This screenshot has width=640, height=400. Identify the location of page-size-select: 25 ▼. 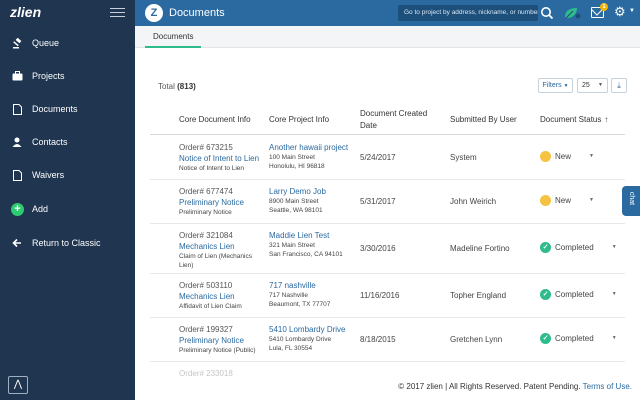
(592, 85).